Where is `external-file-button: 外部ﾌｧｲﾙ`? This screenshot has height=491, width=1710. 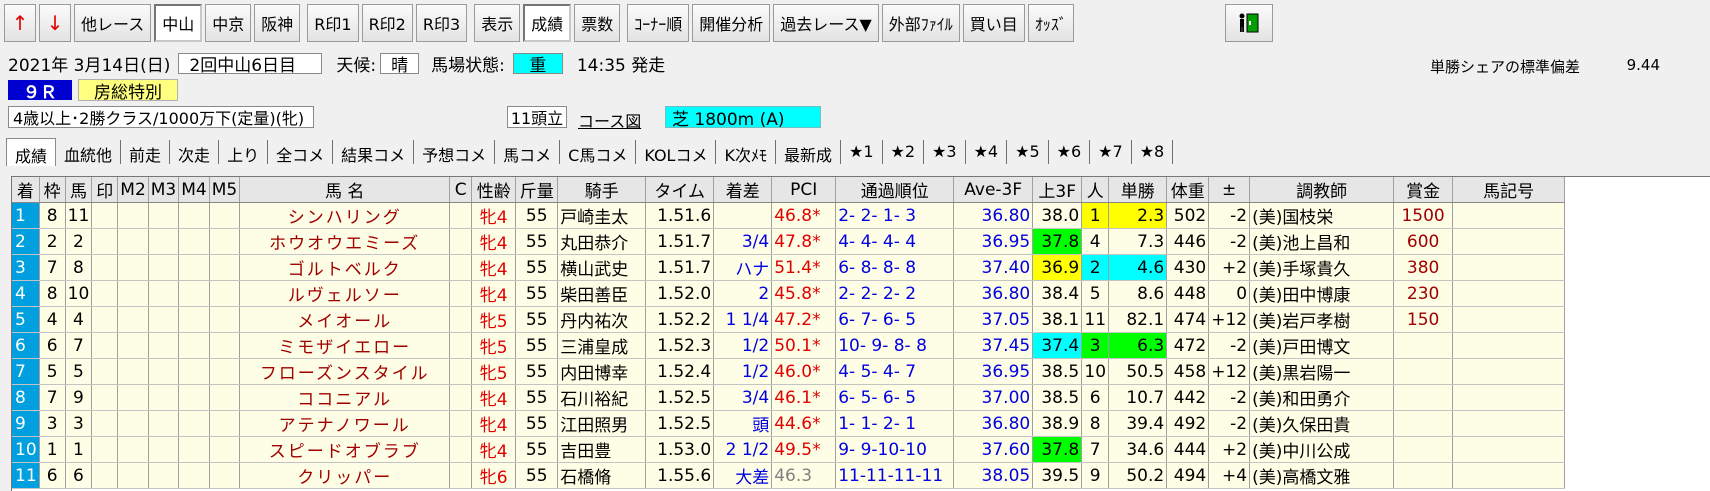 external-file-button: 外部ﾌｧｲﾙ is located at coordinates (920, 23).